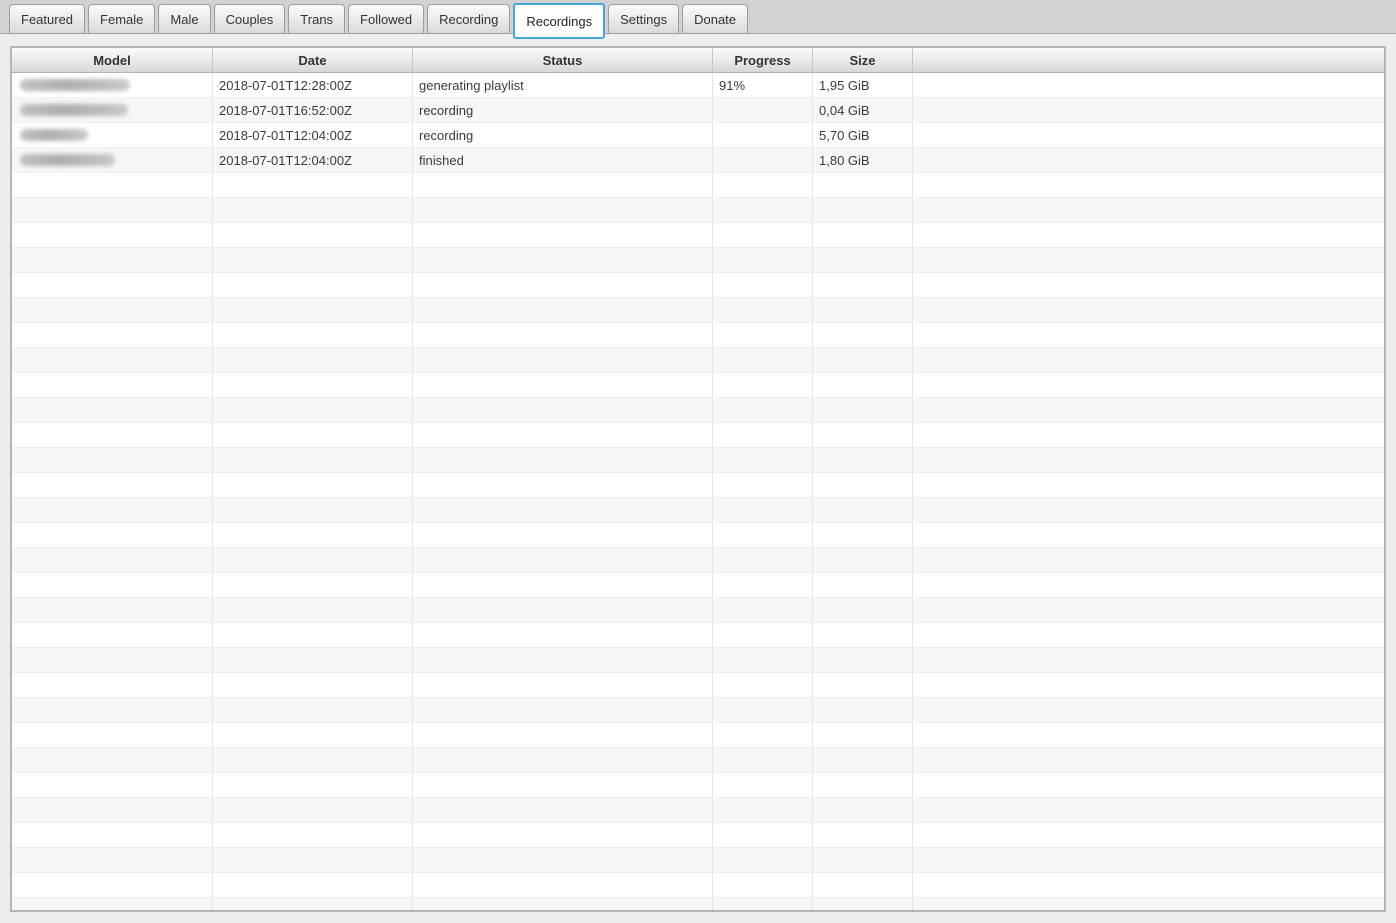  What do you see at coordinates (249, 19) in the screenshot?
I see `tab-couples: Couples` at bounding box center [249, 19].